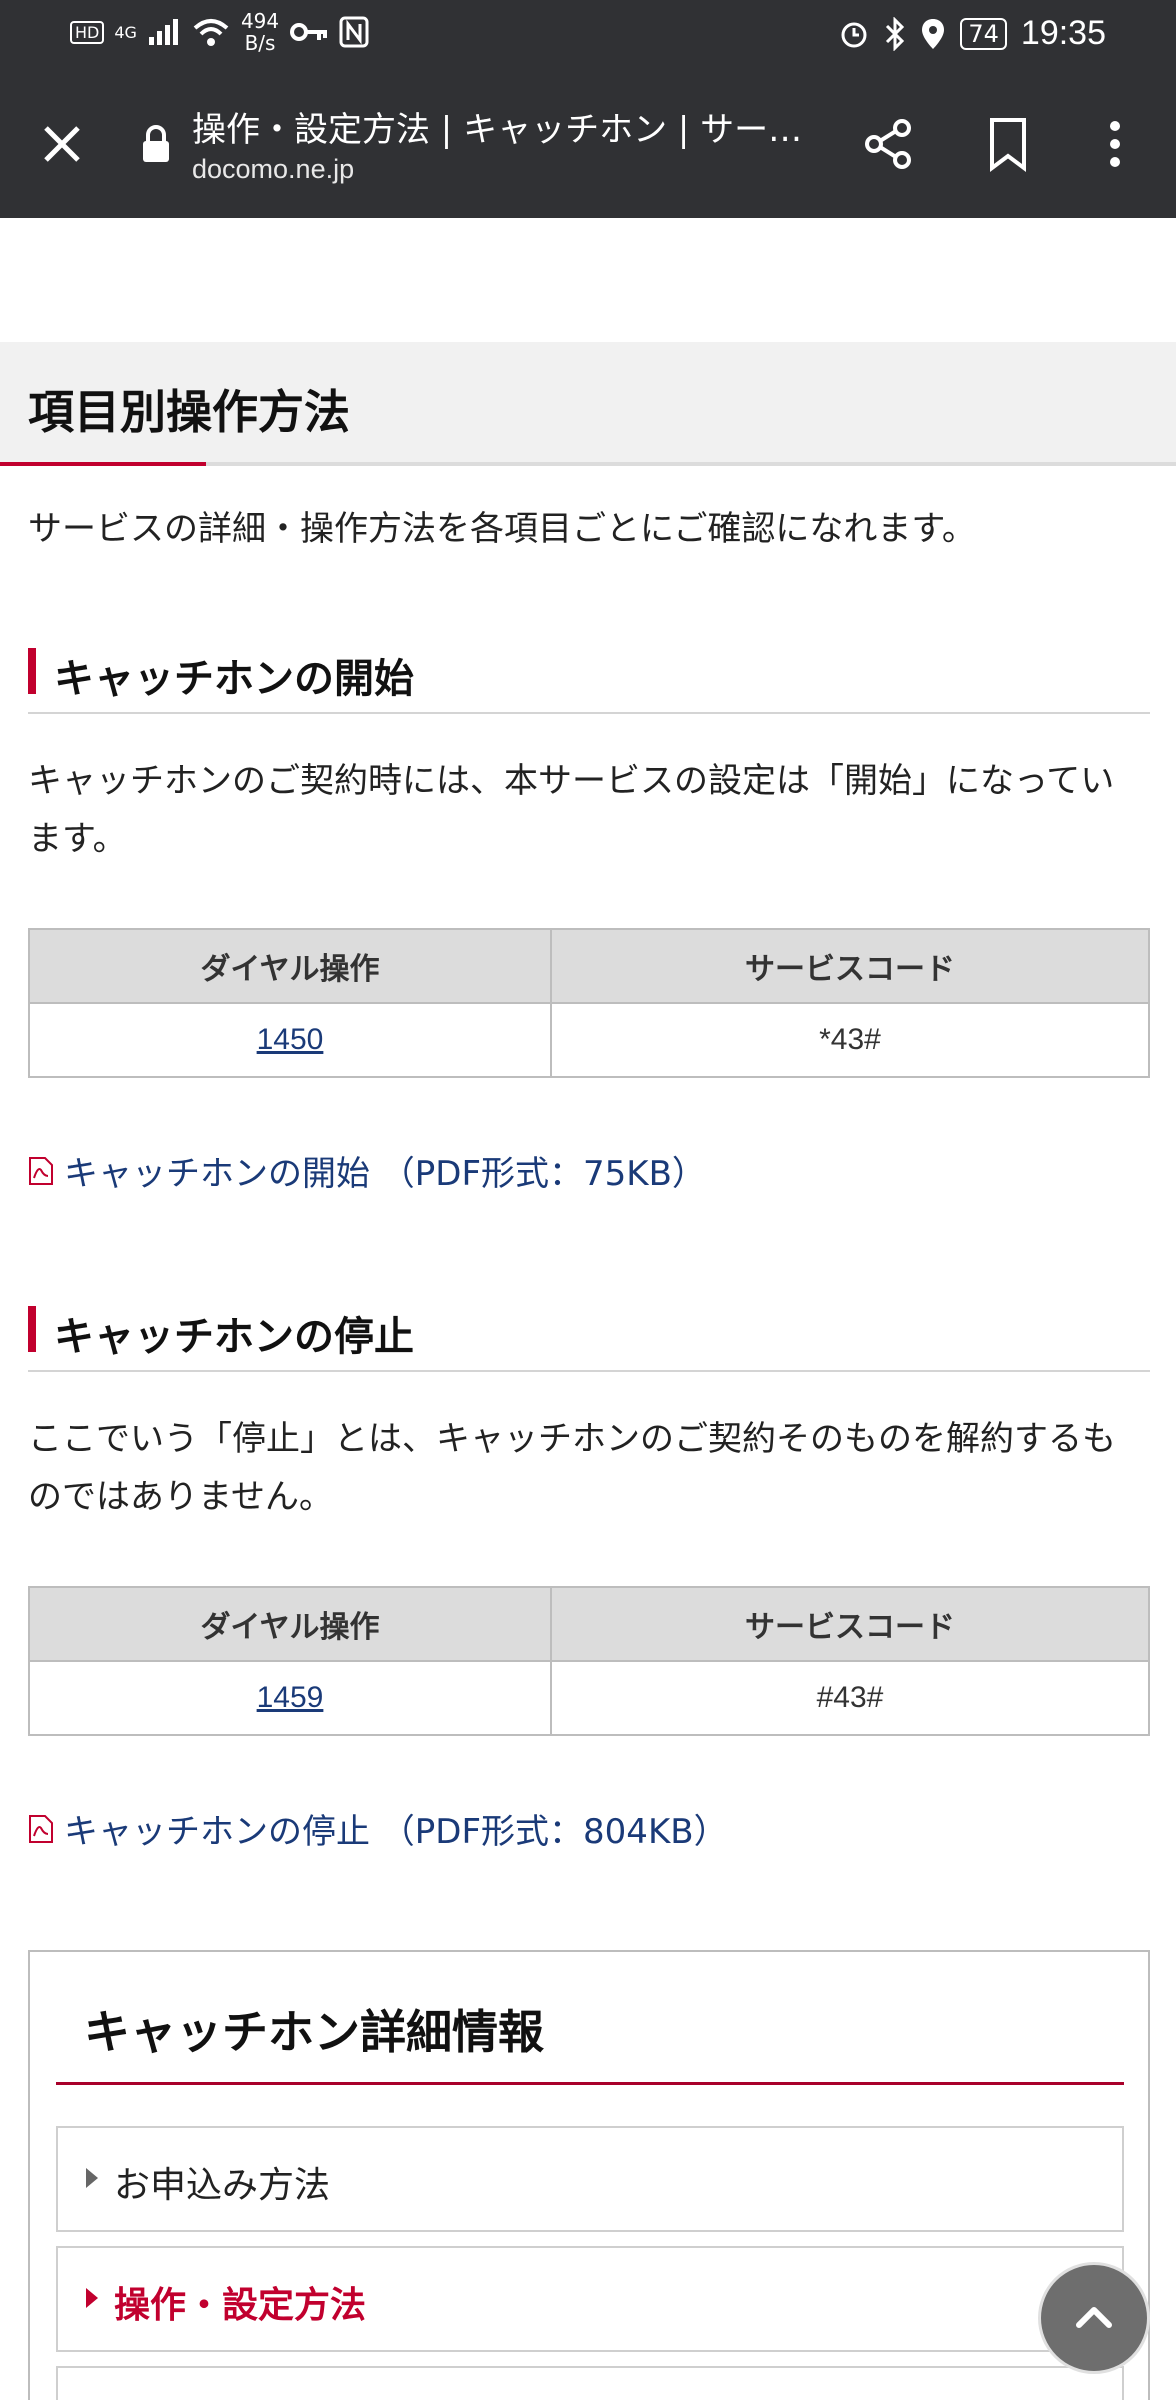 This screenshot has width=1176, height=2400. What do you see at coordinates (260, 21) in the screenshot?
I see `network-speed-value: 494` at bounding box center [260, 21].